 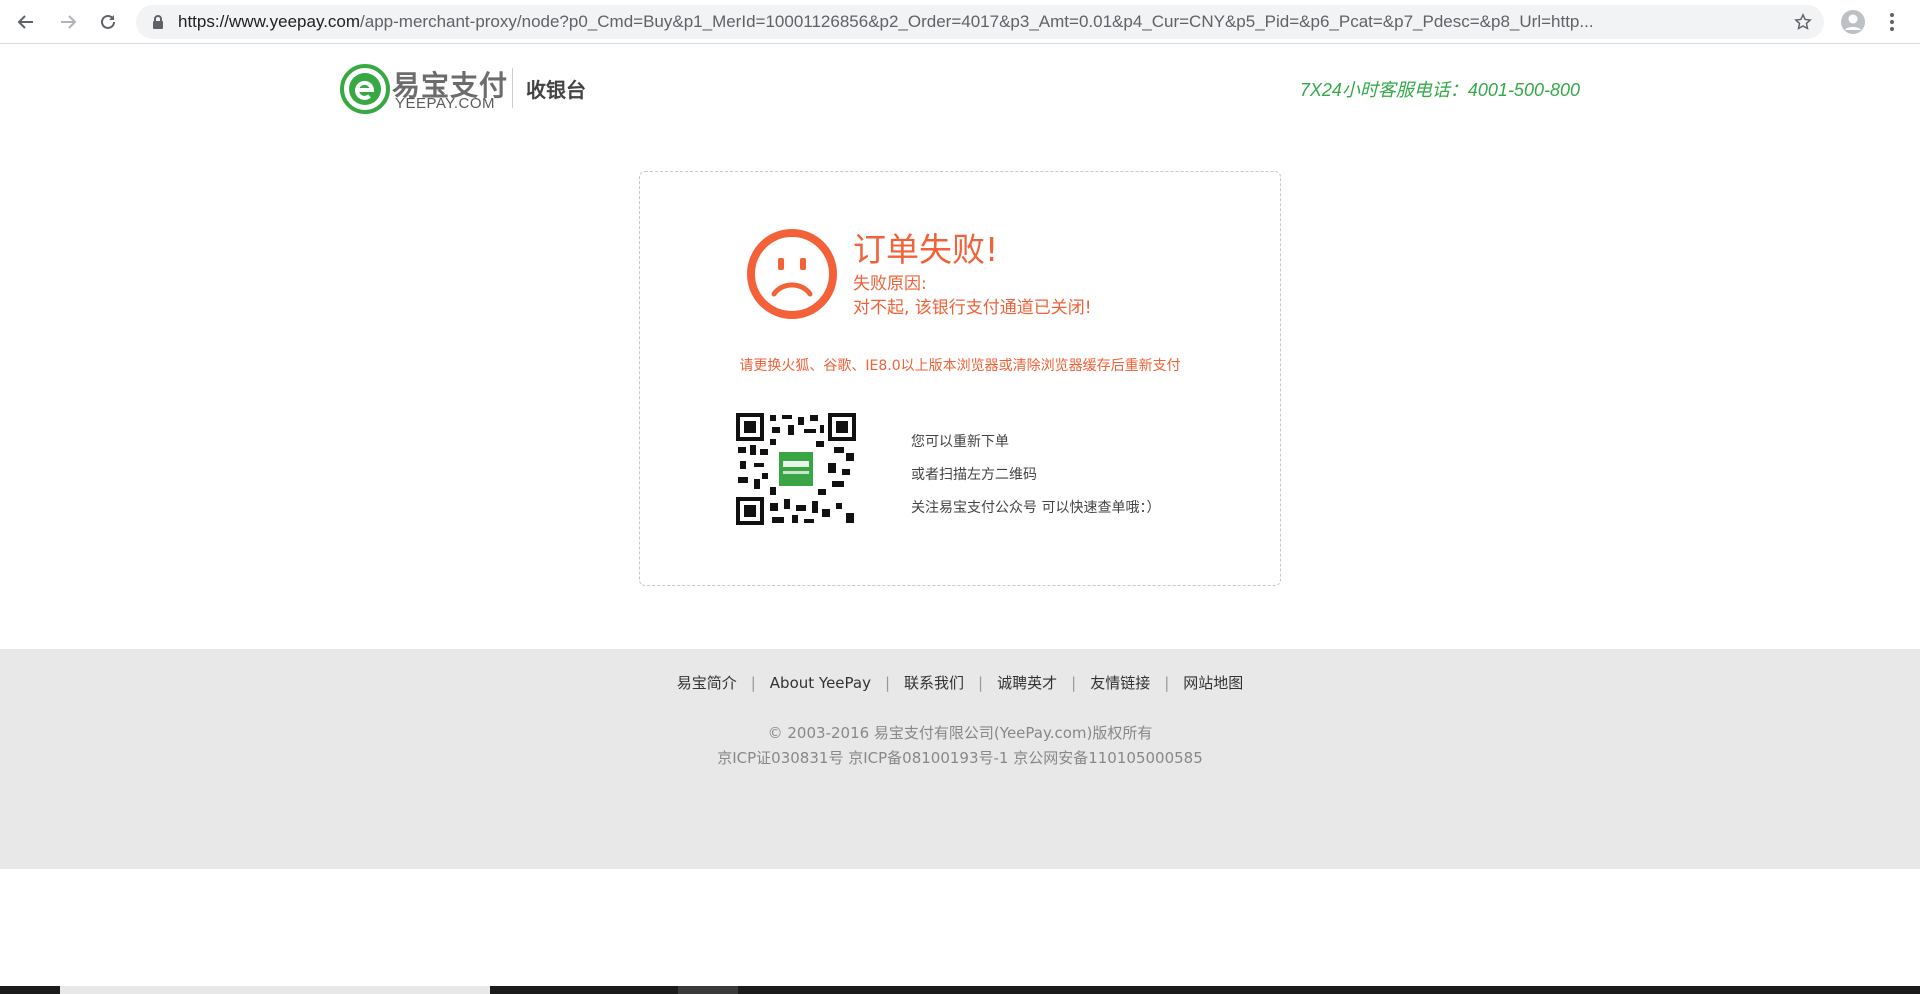 I want to click on footer-link-partners: 友情链接, so click(x=1120, y=683).